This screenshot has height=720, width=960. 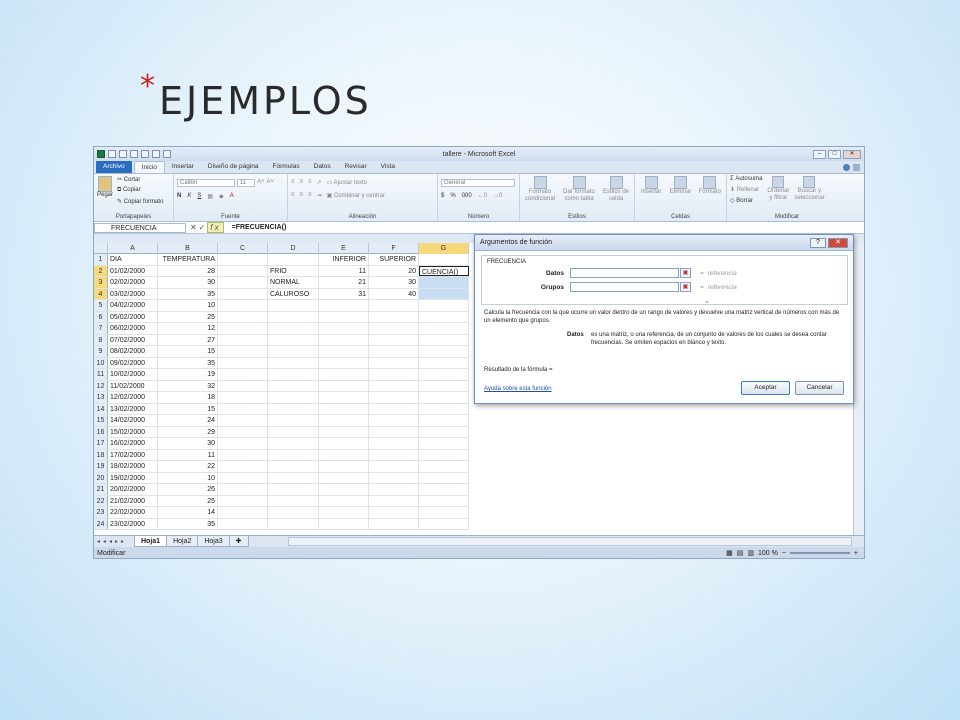 I want to click on row-header: 23, so click(x=101, y=512).